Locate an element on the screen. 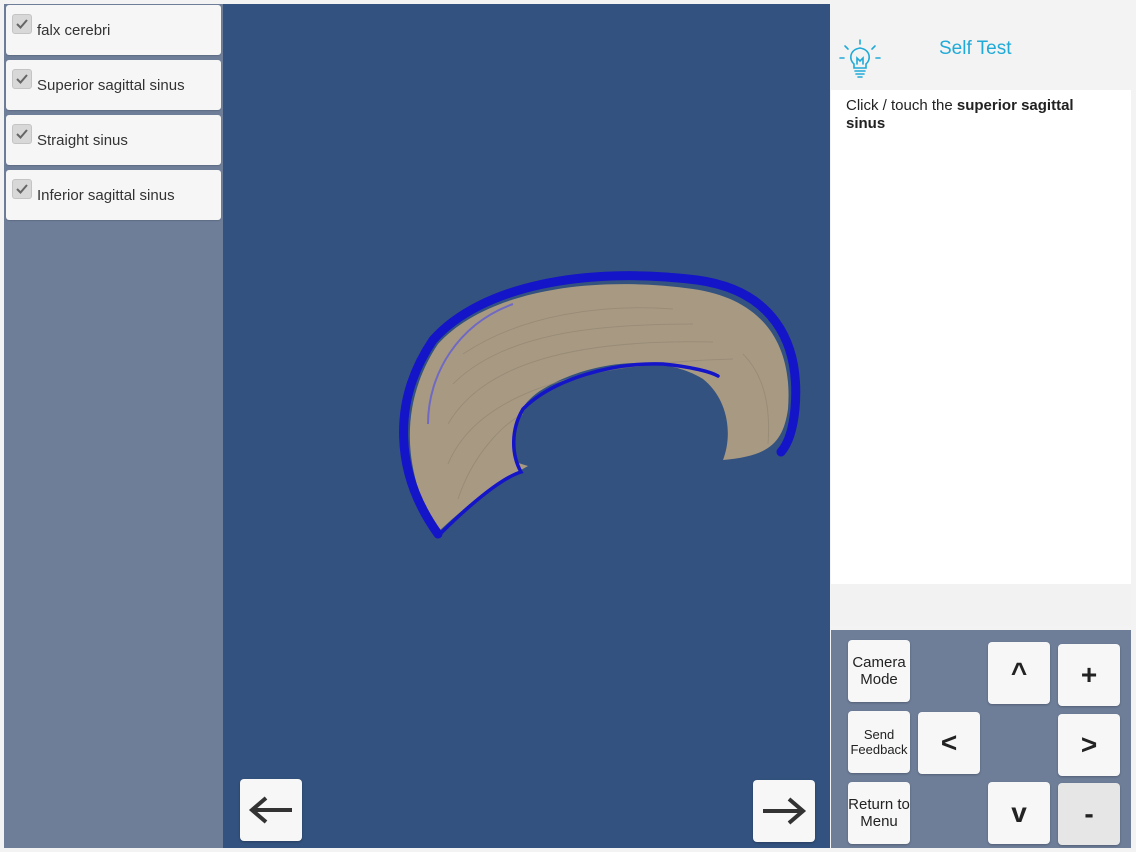  falx-cerebri-surface is located at coordinates (599, 408).